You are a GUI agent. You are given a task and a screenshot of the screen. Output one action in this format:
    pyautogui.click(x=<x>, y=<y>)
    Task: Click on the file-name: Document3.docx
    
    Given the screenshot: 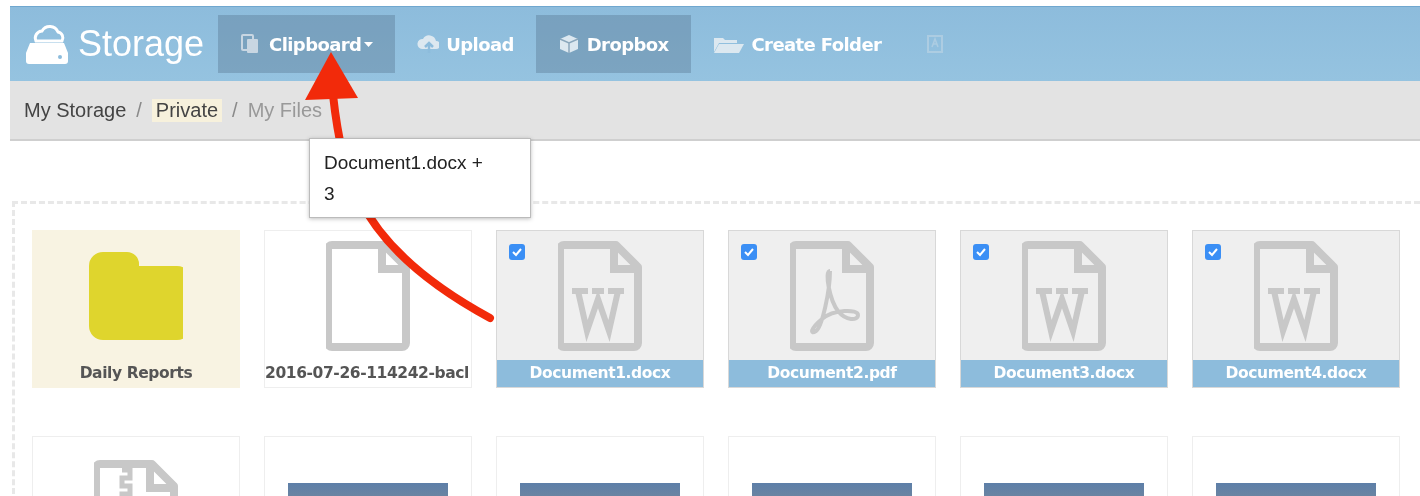 What is the action you would take?
    pyautogui.click(x=1064, y=373)
    